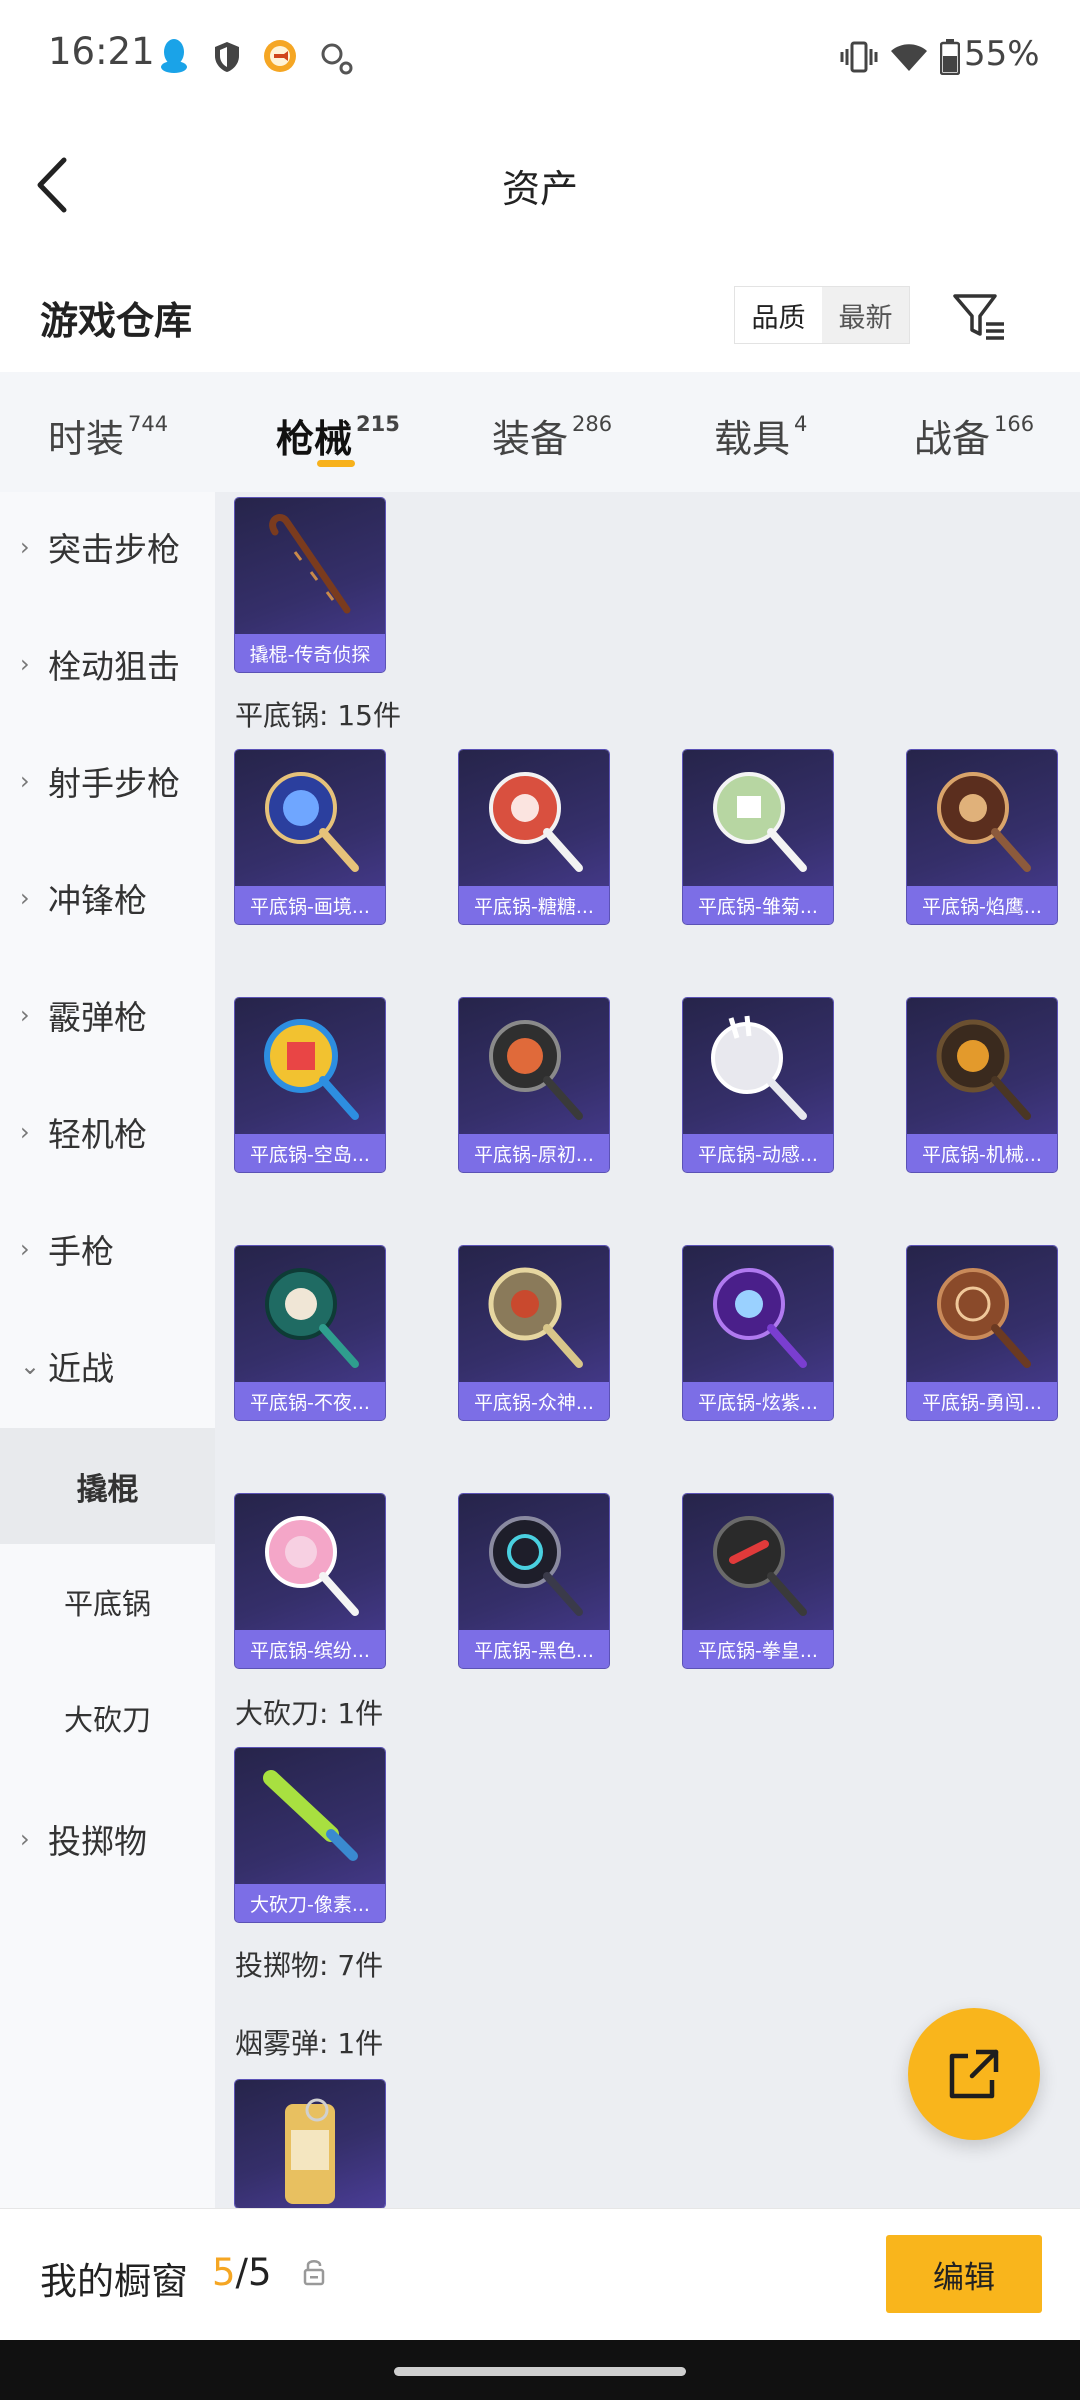  What do you see at coordinates (107, 1718) in the screenshot?
I see `sidebar-sub-machete: 大砍刀` at bounding box center [107, 1718].